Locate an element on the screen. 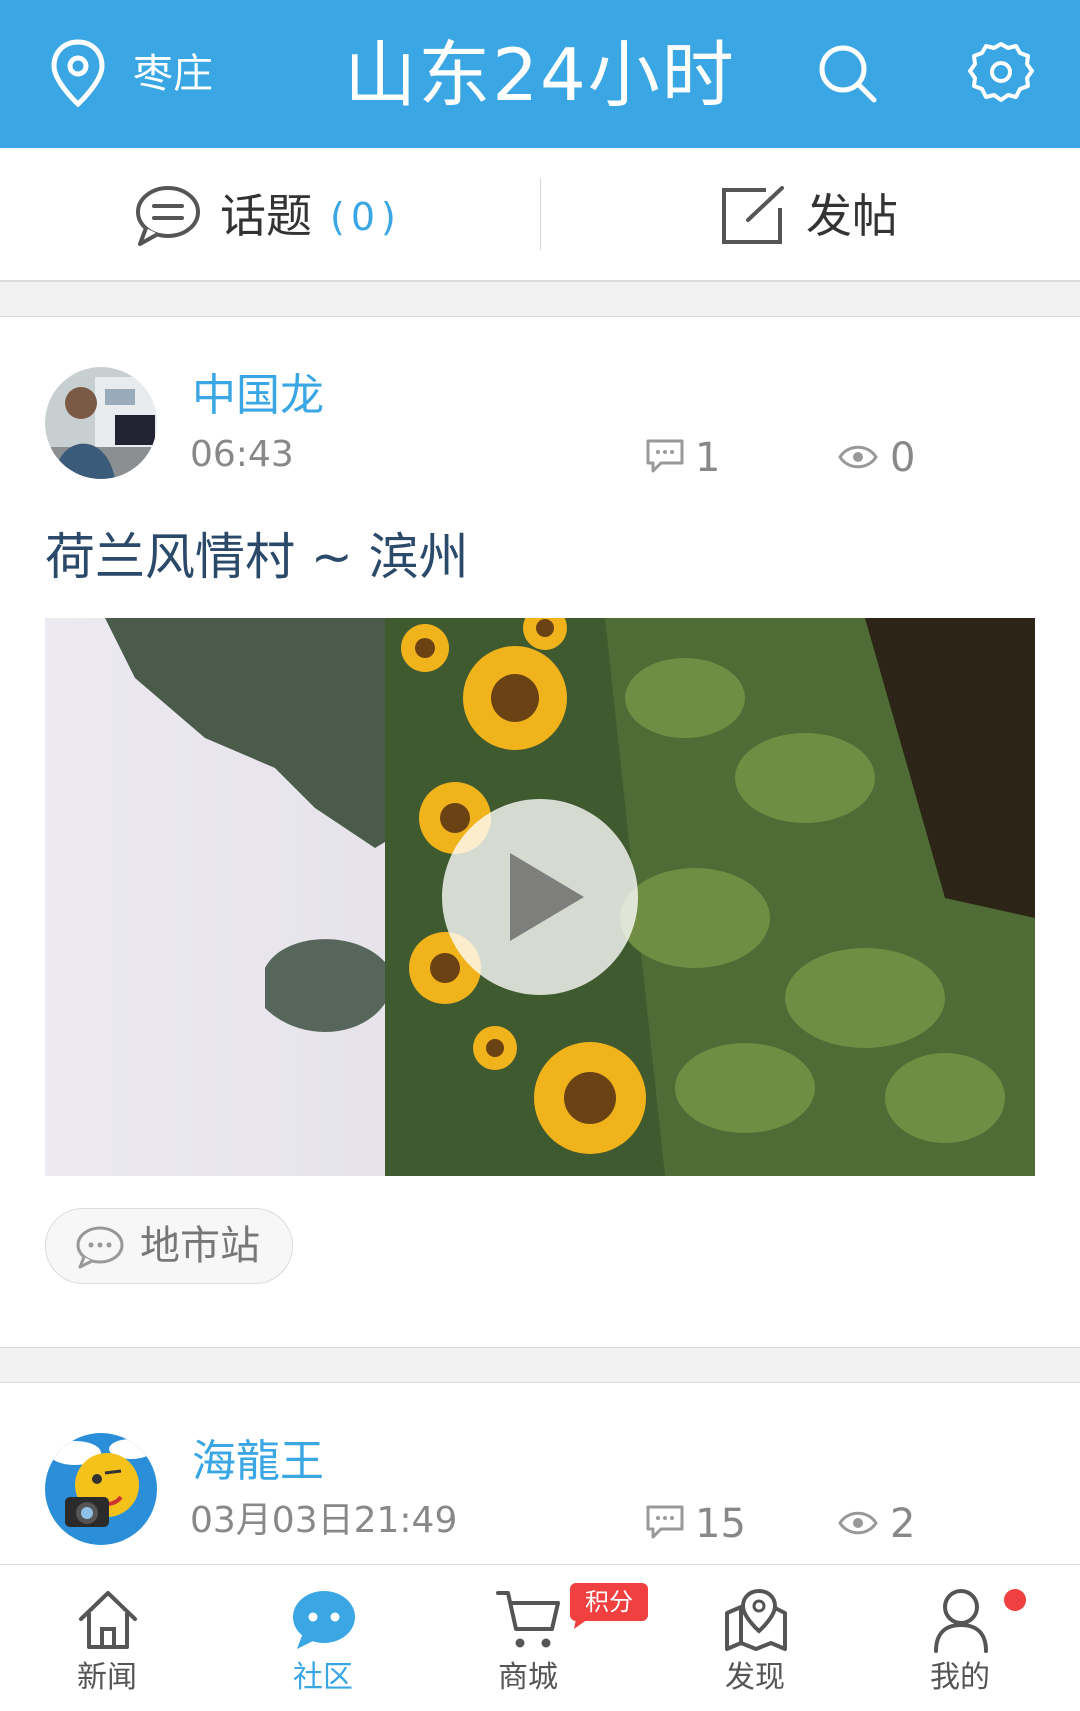 The width and height of the screenshot is (1080, 1711). play-button is located at coordinates (540, 897).